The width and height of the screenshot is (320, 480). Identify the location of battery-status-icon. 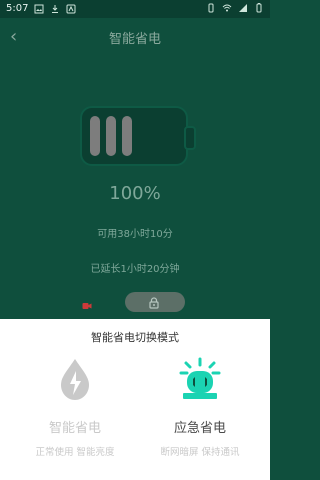
(259, 8).